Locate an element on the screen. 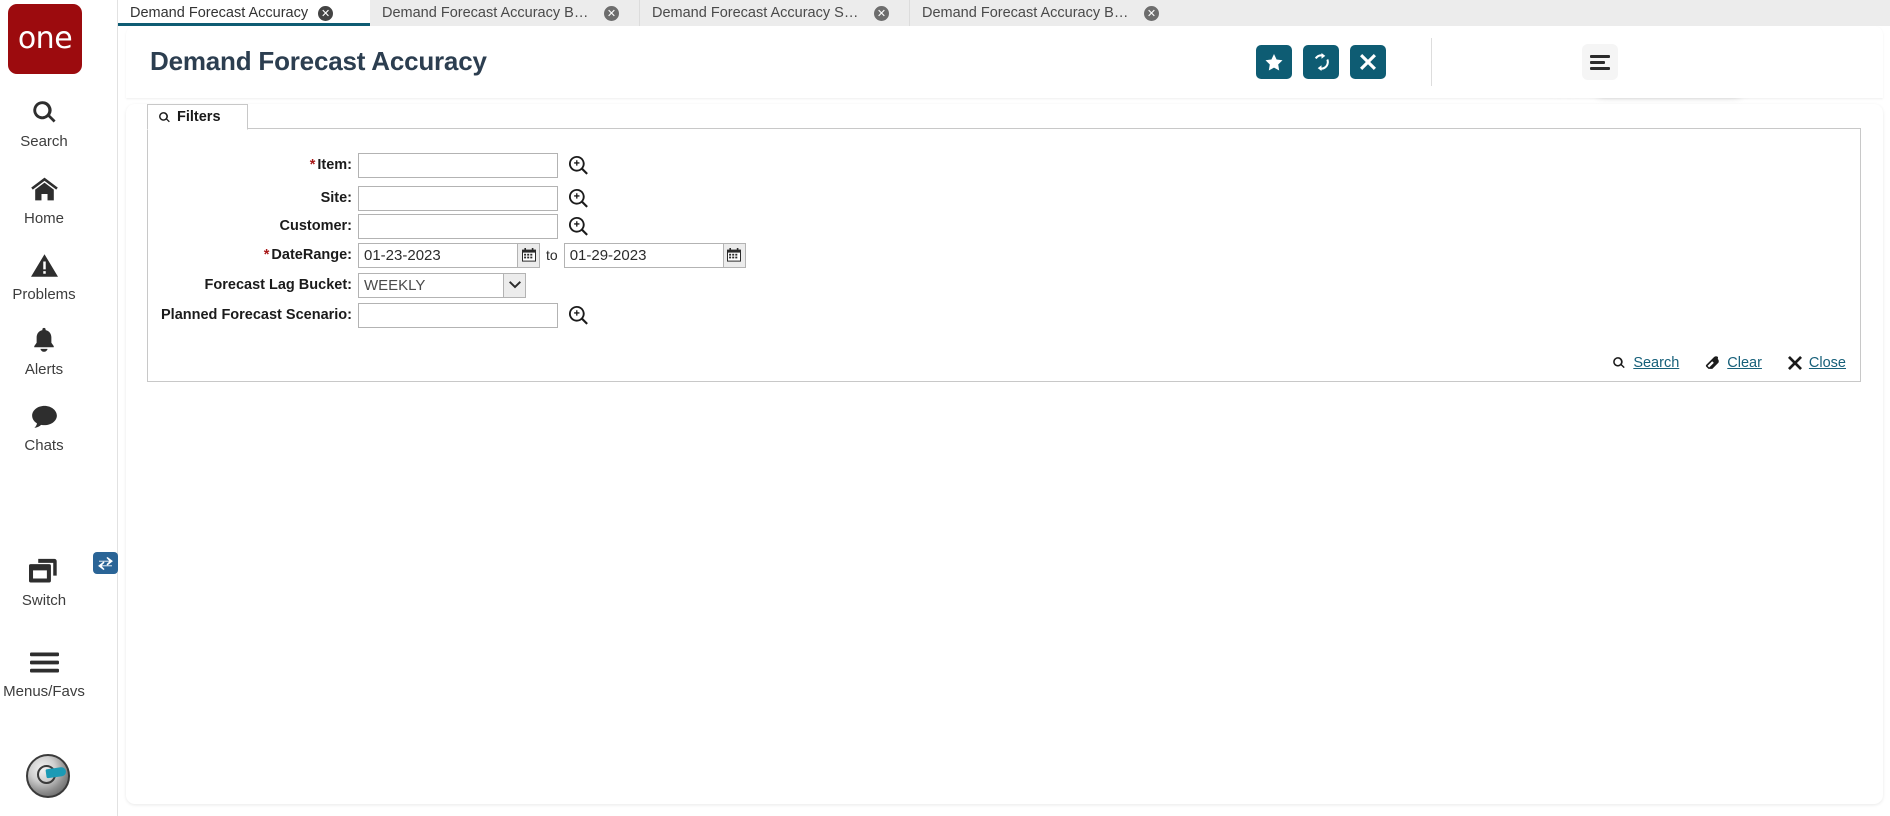 The width and height of the screenshot is (1890, 816). rail-item-problems: Problems is located at coordinates (44, 275).